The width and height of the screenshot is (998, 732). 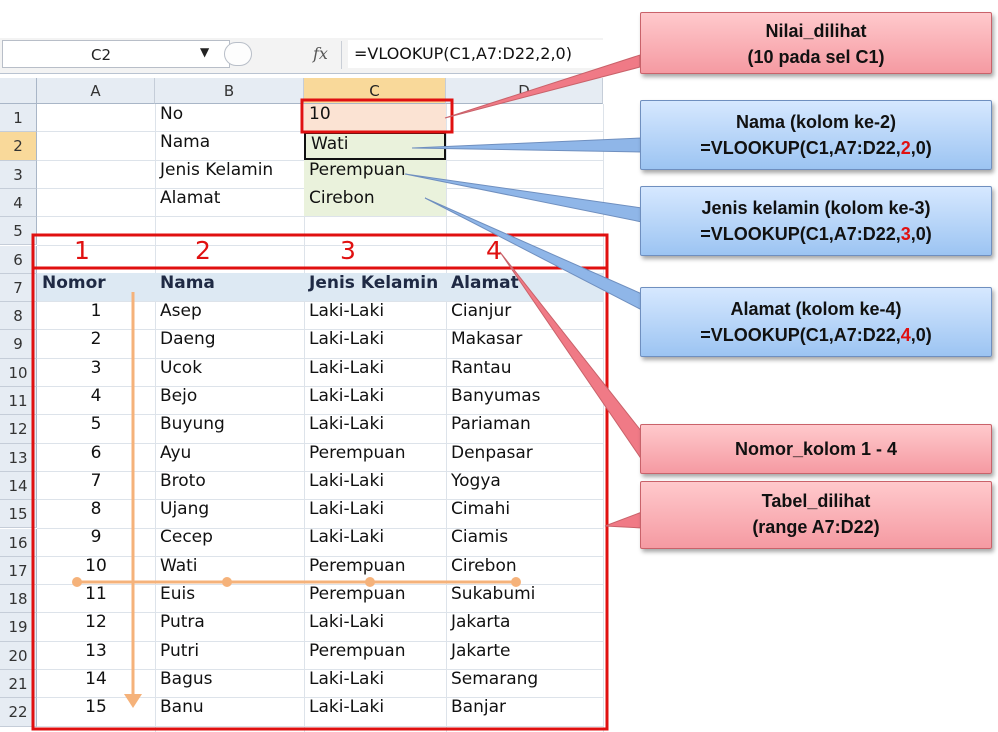 I want to click on callout-tabel-dilihat: Tabel_dilihat (range A7:D22), so click(x=816, y=515).